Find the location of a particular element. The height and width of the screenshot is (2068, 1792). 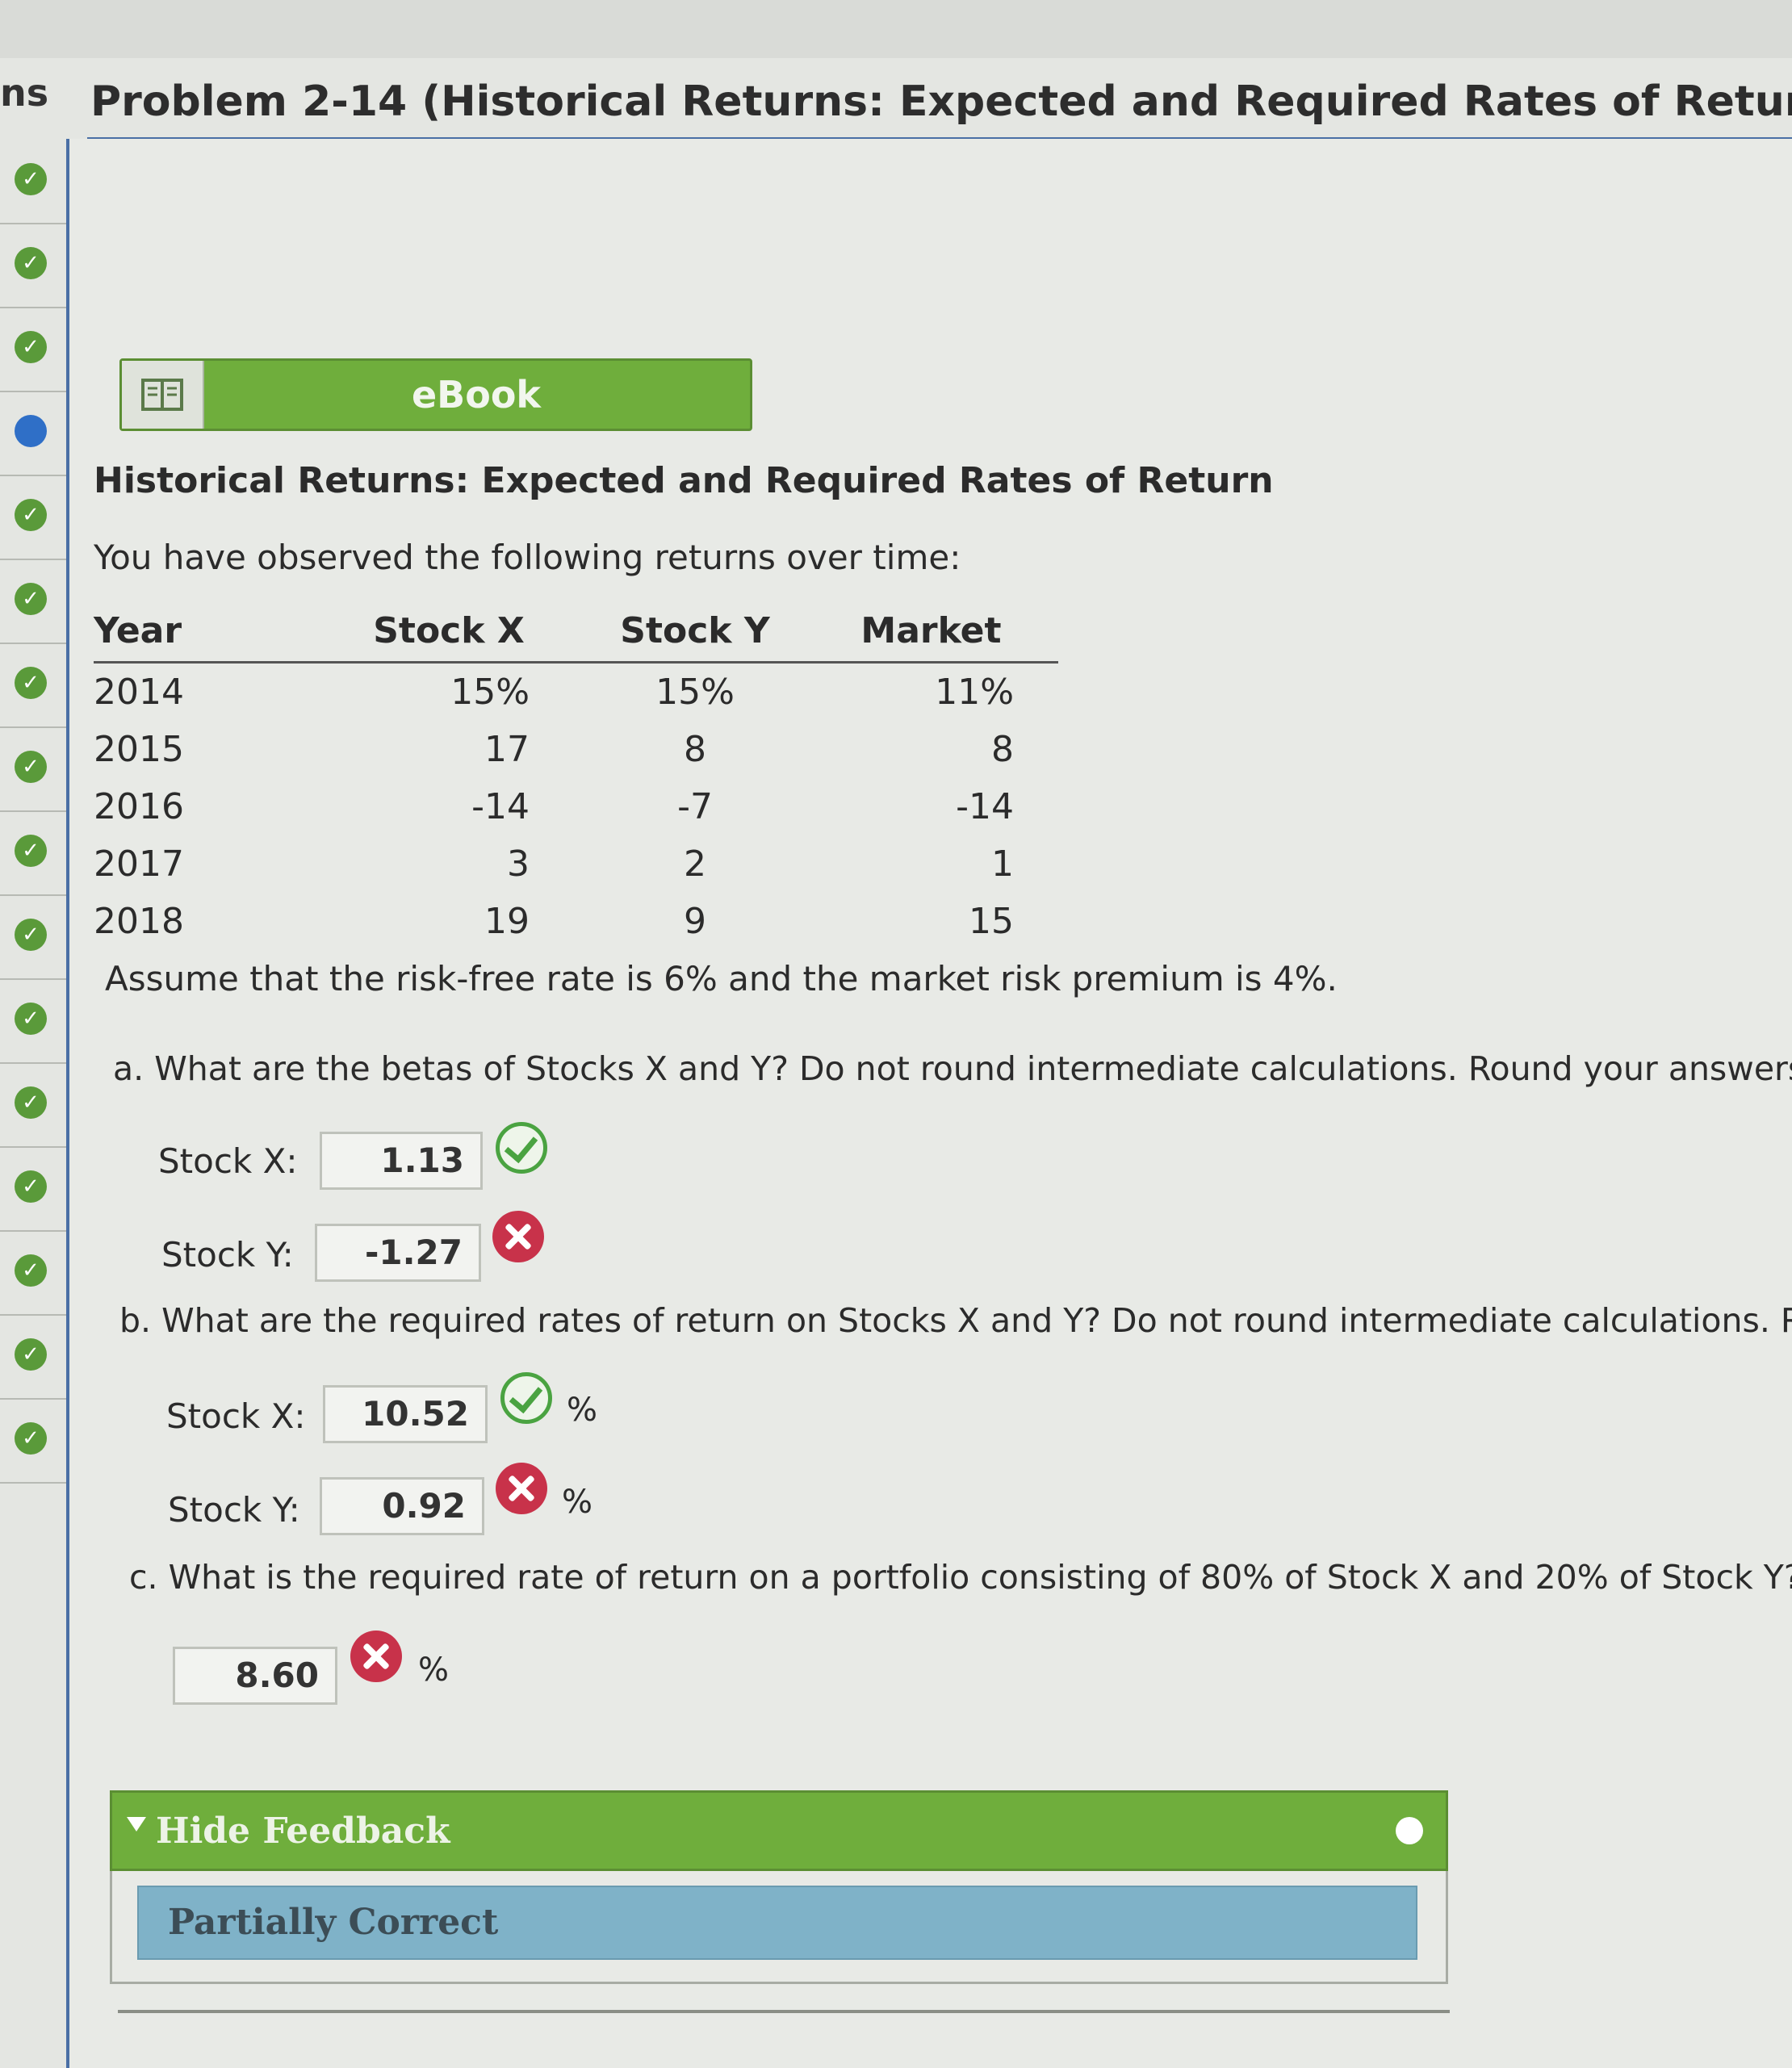

cell-market: 11% is located at coordinates (975, 692).